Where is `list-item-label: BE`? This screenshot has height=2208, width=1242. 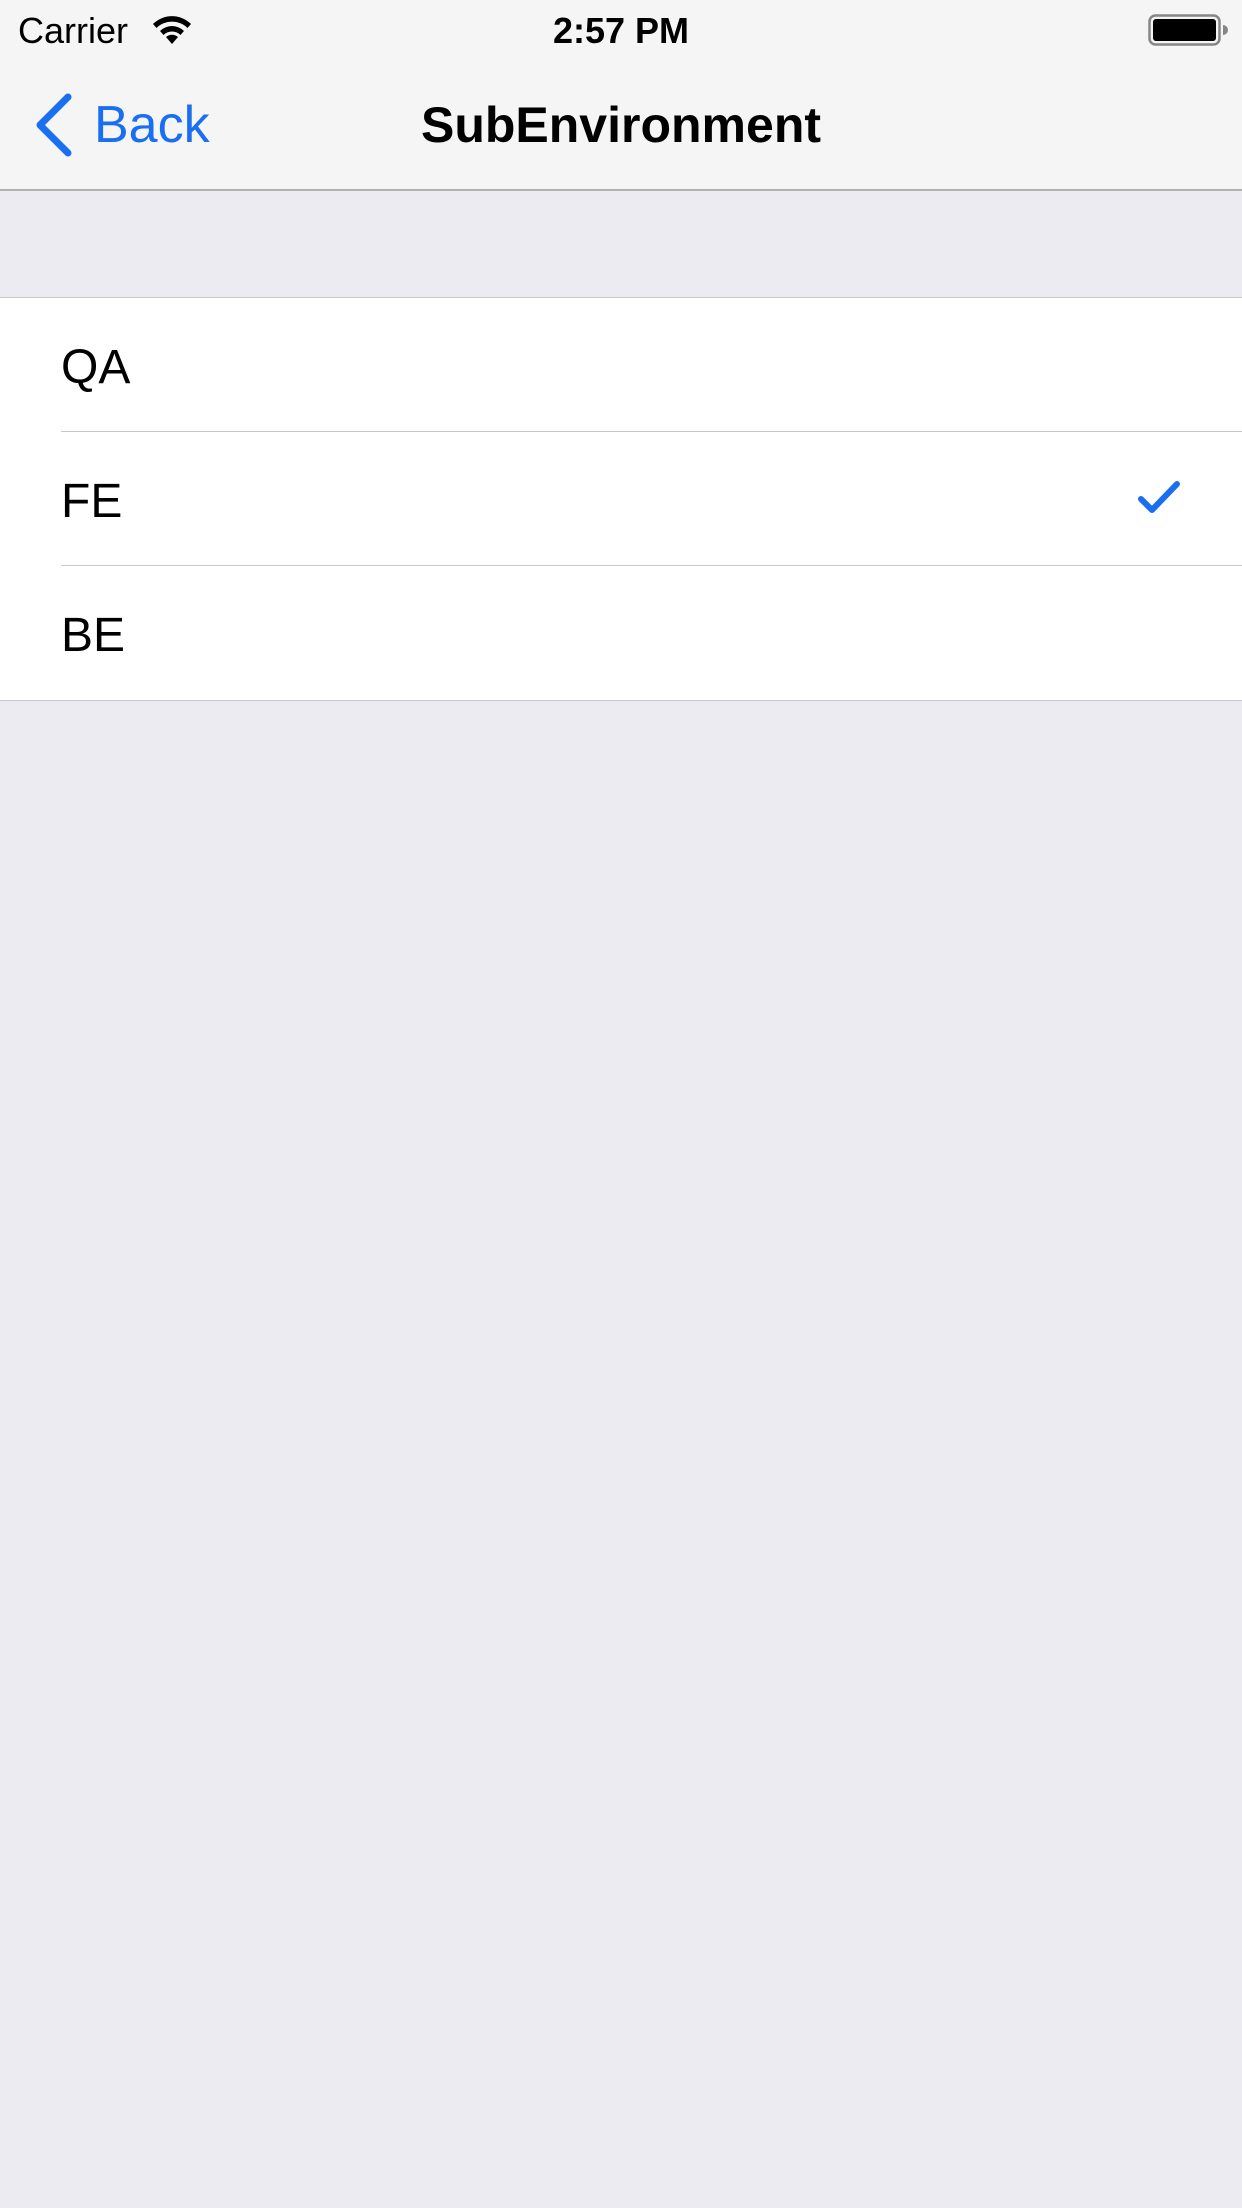 list-item-label: BE is located at coordinates (93, 635).